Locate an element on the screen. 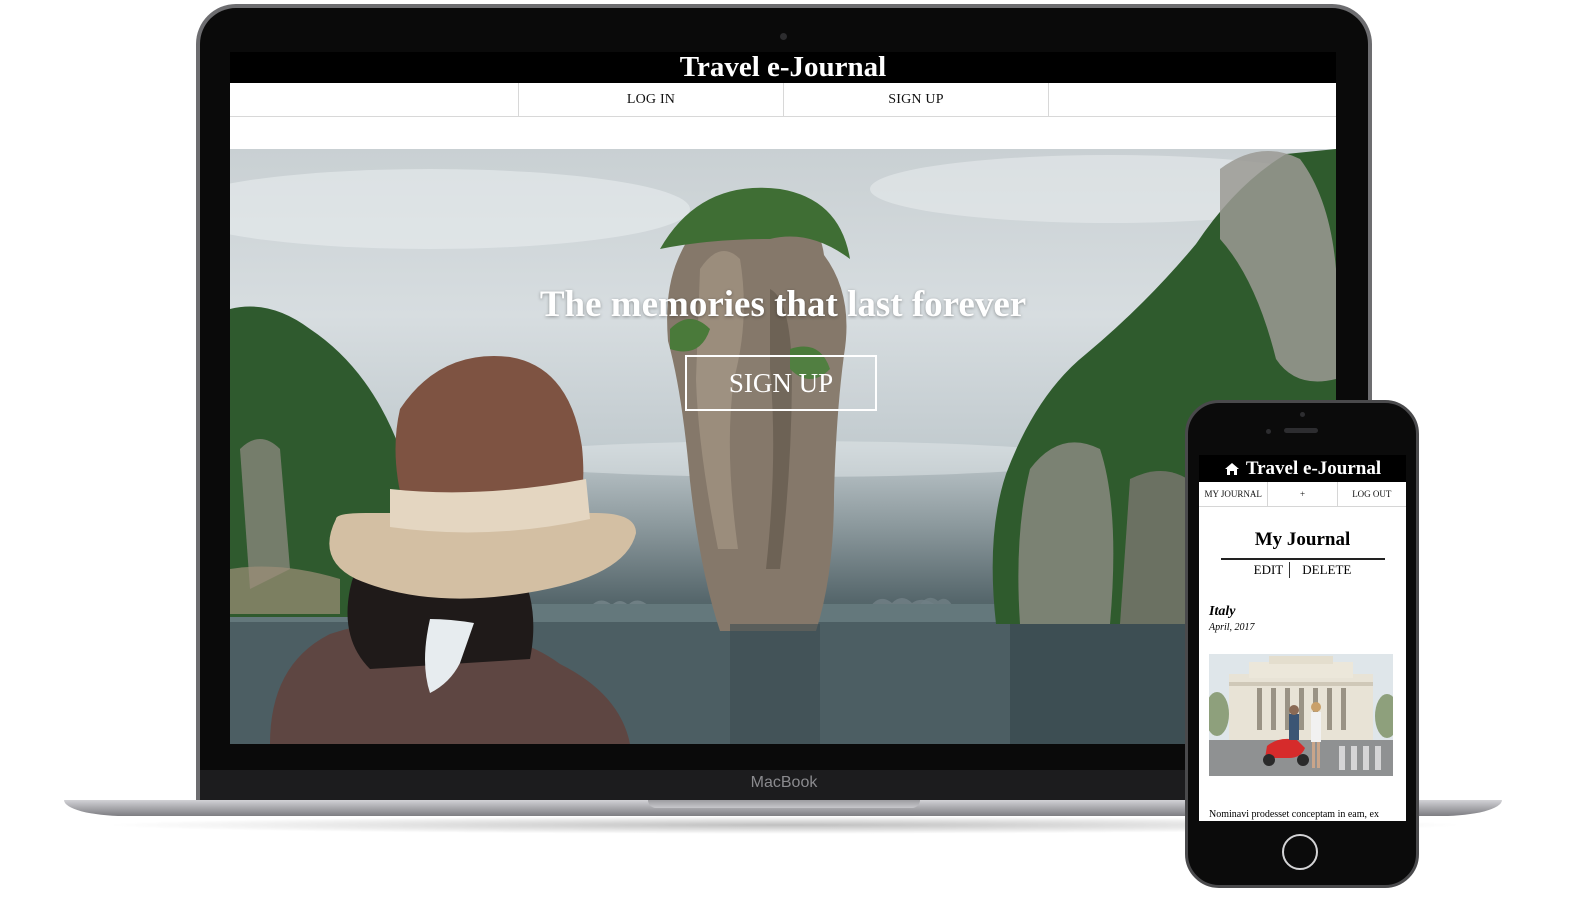 This screenshot has width=1584, height=909. journal-actions: EDIT DELETE is located at coordinates (1302, 570).